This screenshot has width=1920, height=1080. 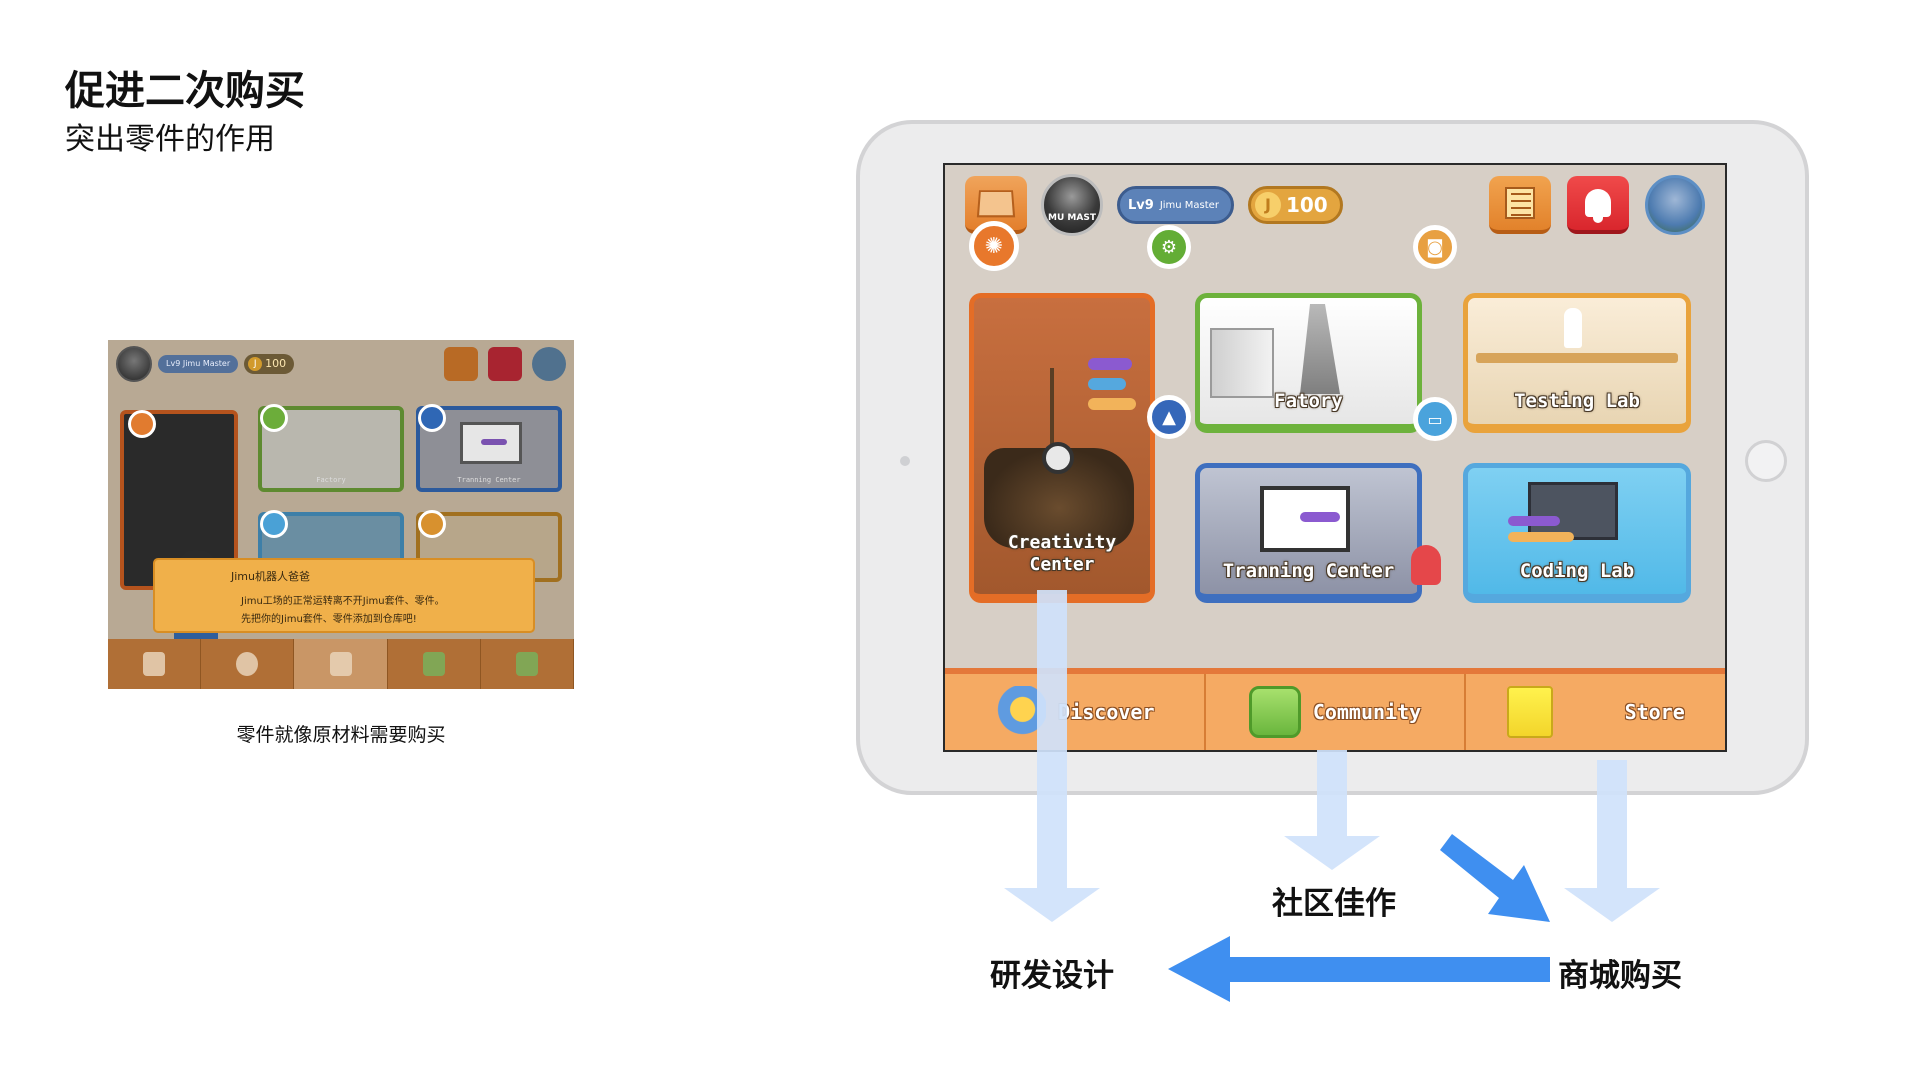 I want to click on mini-level: Lv9, so click(x=173, y=363).